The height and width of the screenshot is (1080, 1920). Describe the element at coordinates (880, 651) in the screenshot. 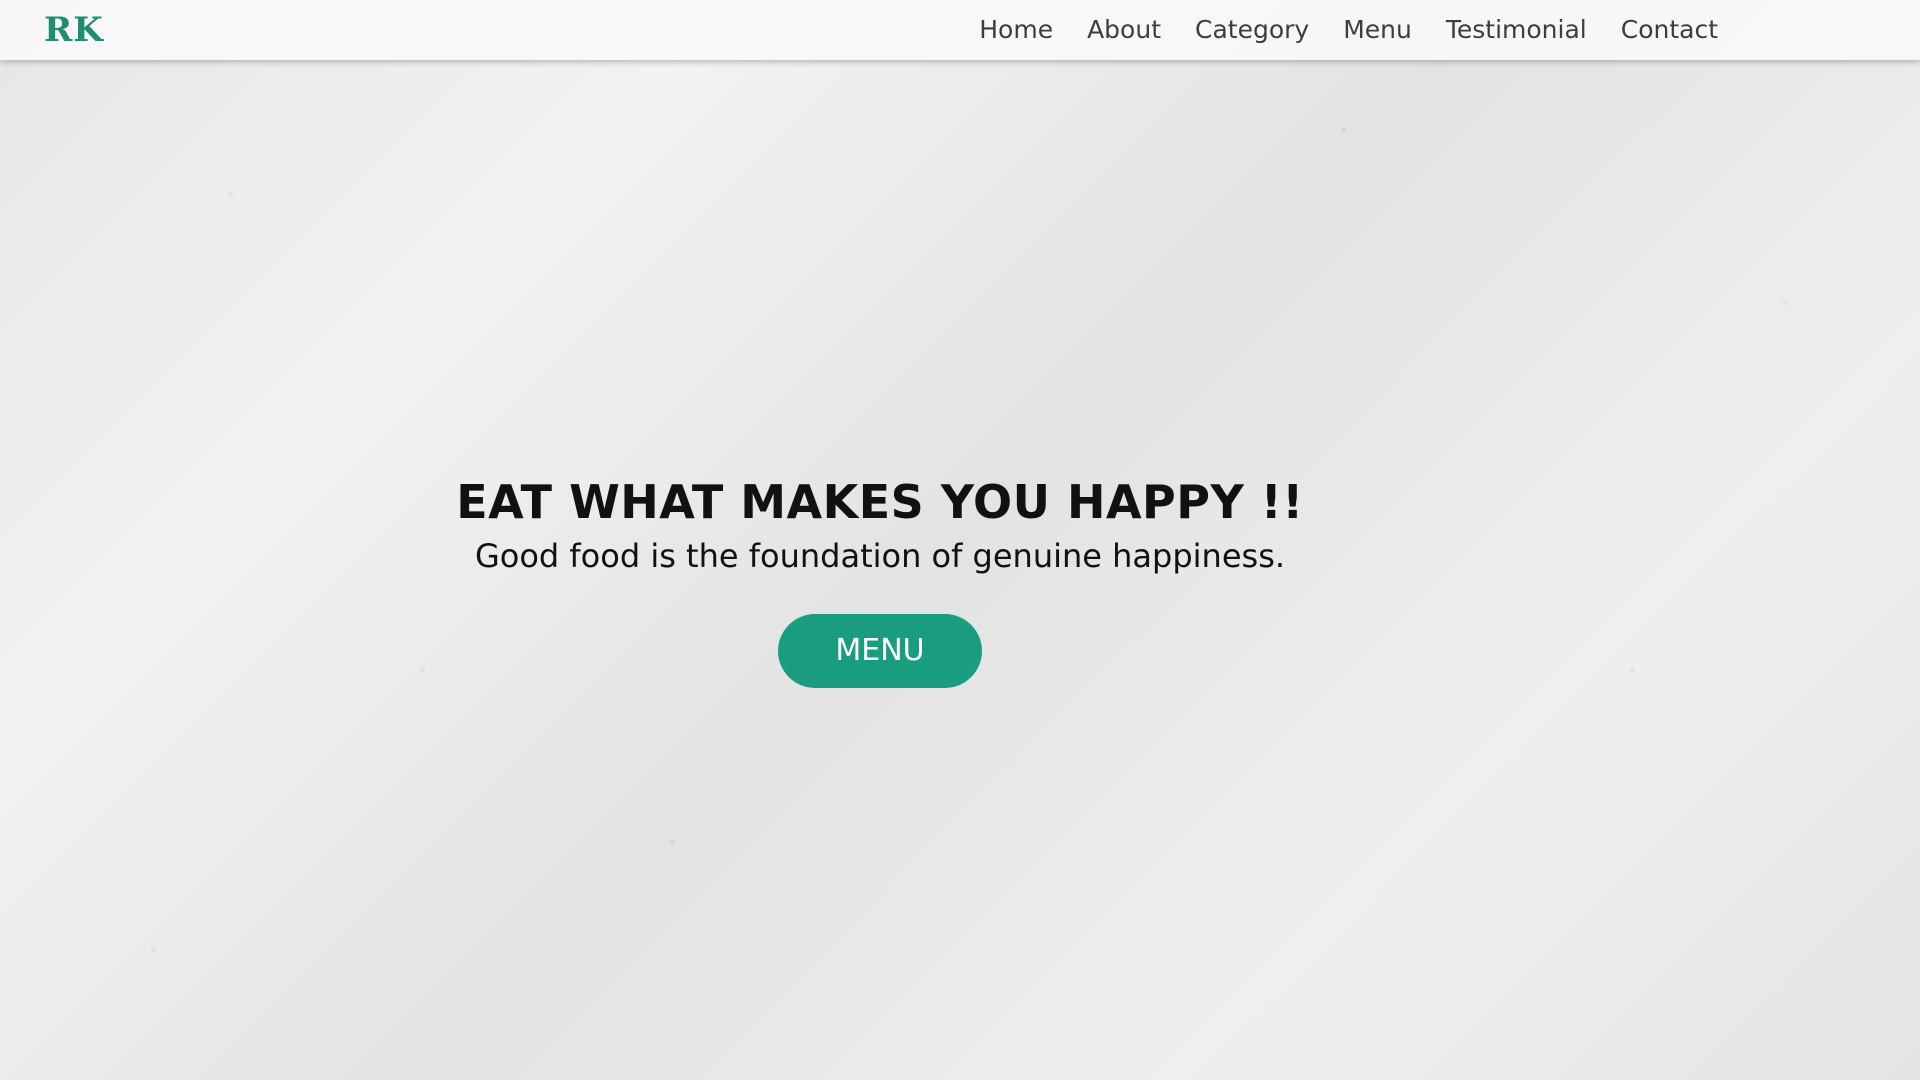

I see `menu-button: MENU` at that location.